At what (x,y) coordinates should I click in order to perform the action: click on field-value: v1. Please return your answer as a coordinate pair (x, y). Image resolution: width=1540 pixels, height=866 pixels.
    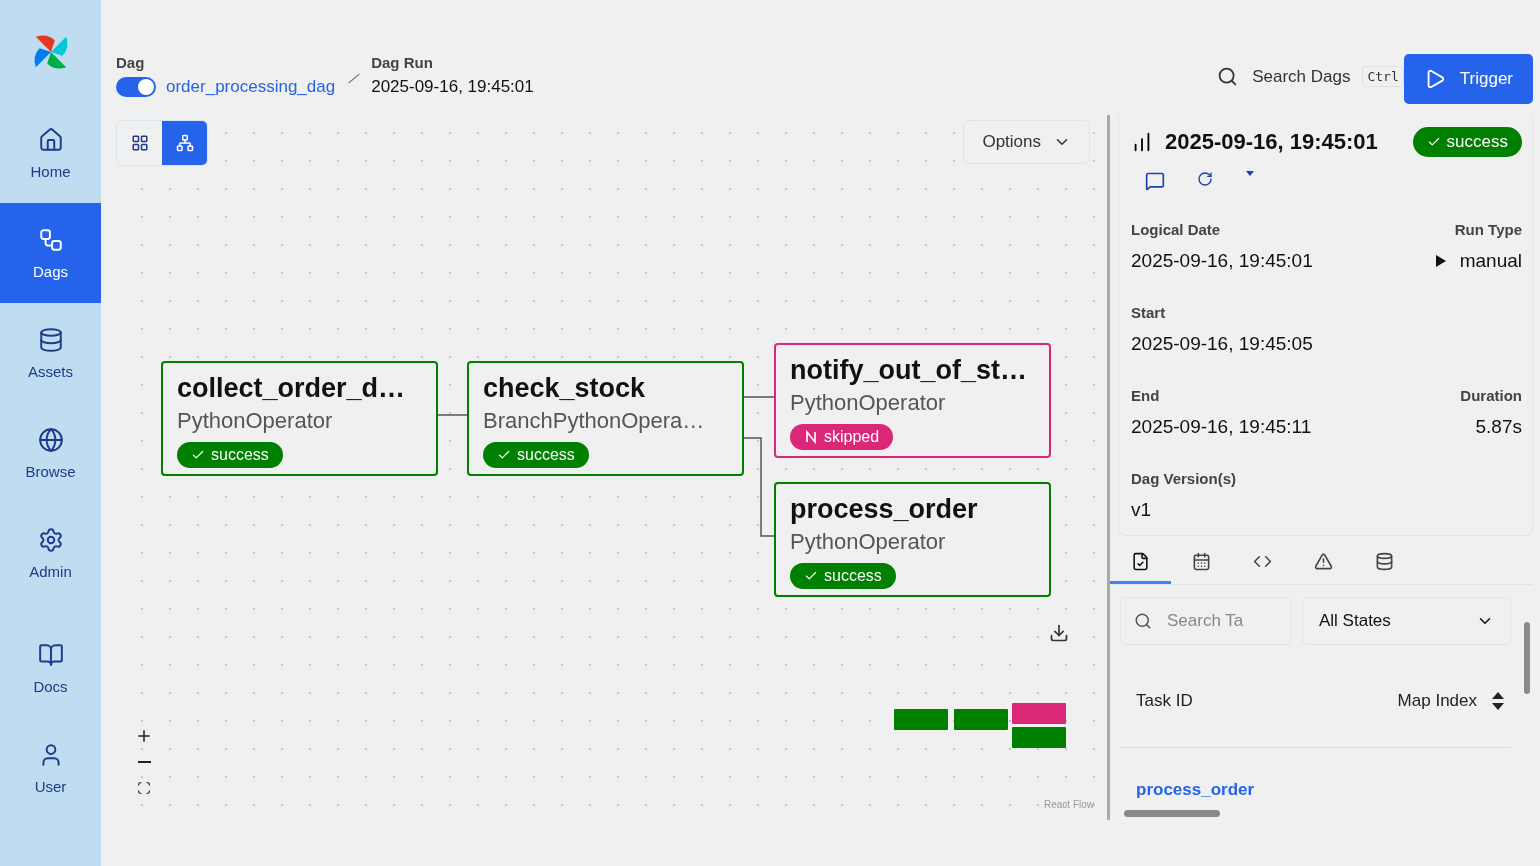
    Looking at the image, I should click on (1141, 510).